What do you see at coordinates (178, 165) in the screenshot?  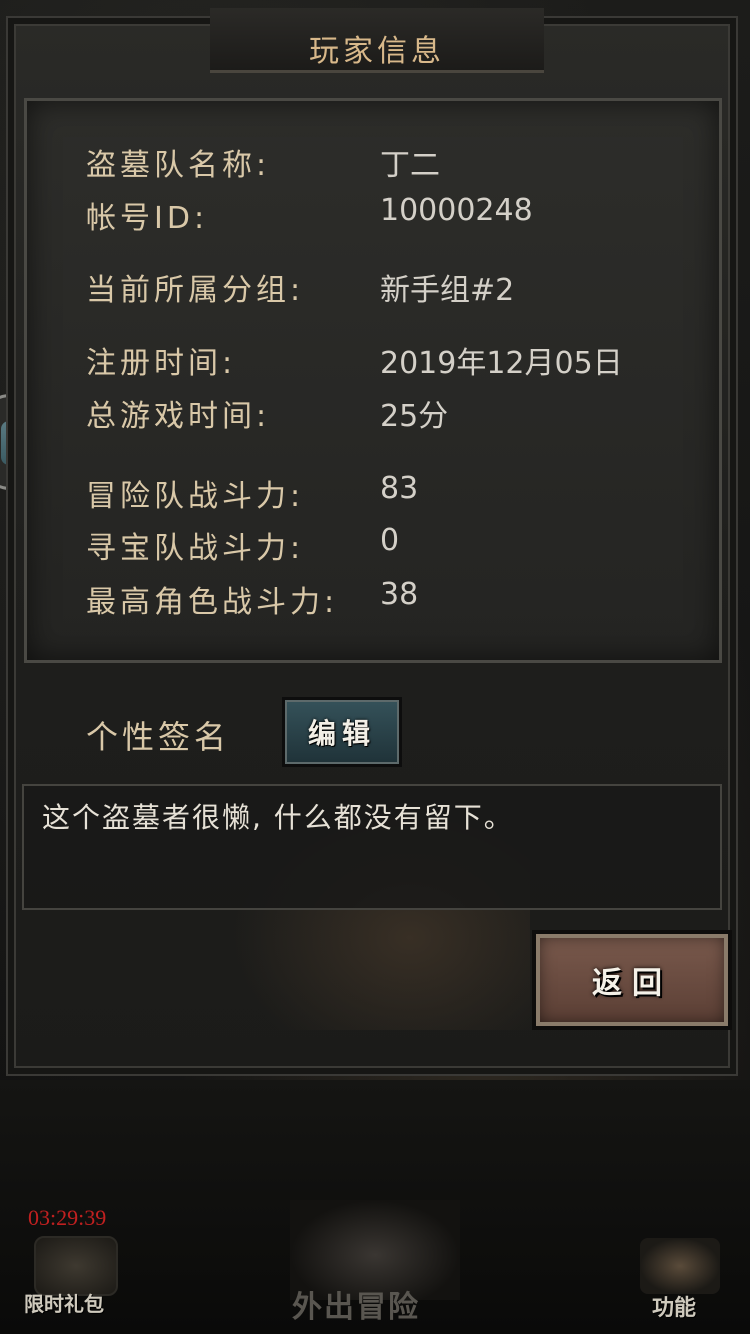 I see `team-name-label: 盗墓队名称:` at bounding box center [178, 165].